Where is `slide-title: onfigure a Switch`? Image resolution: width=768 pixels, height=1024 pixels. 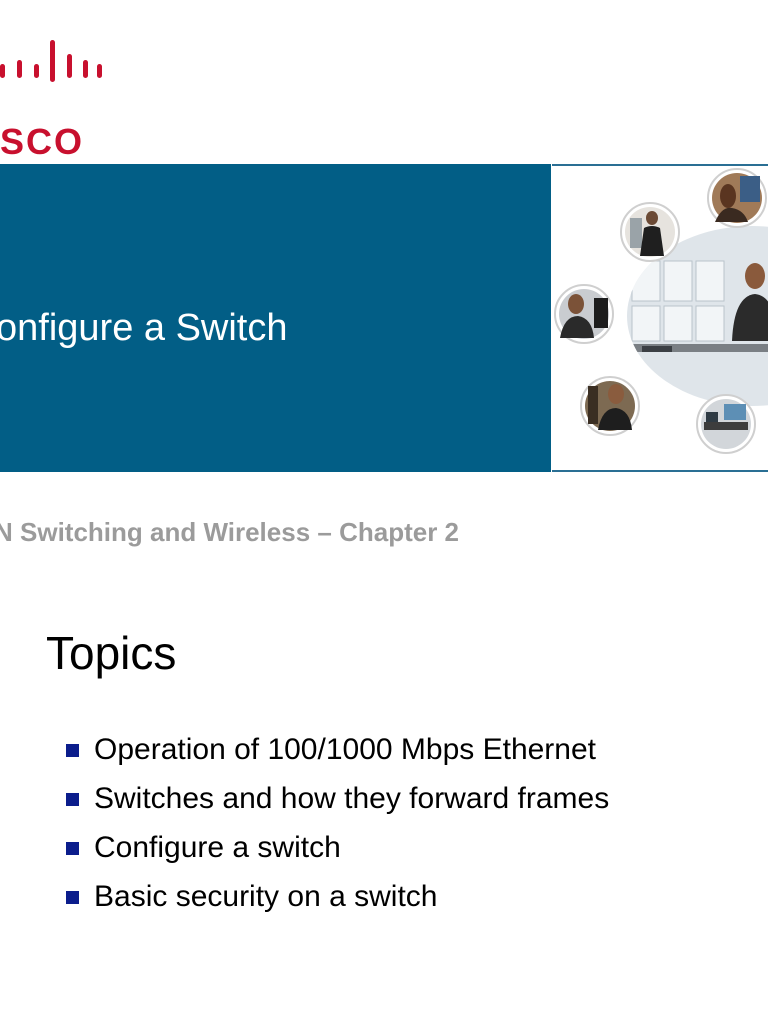
slide-title: onfigure a Switch is located at coordinates (144, 328).